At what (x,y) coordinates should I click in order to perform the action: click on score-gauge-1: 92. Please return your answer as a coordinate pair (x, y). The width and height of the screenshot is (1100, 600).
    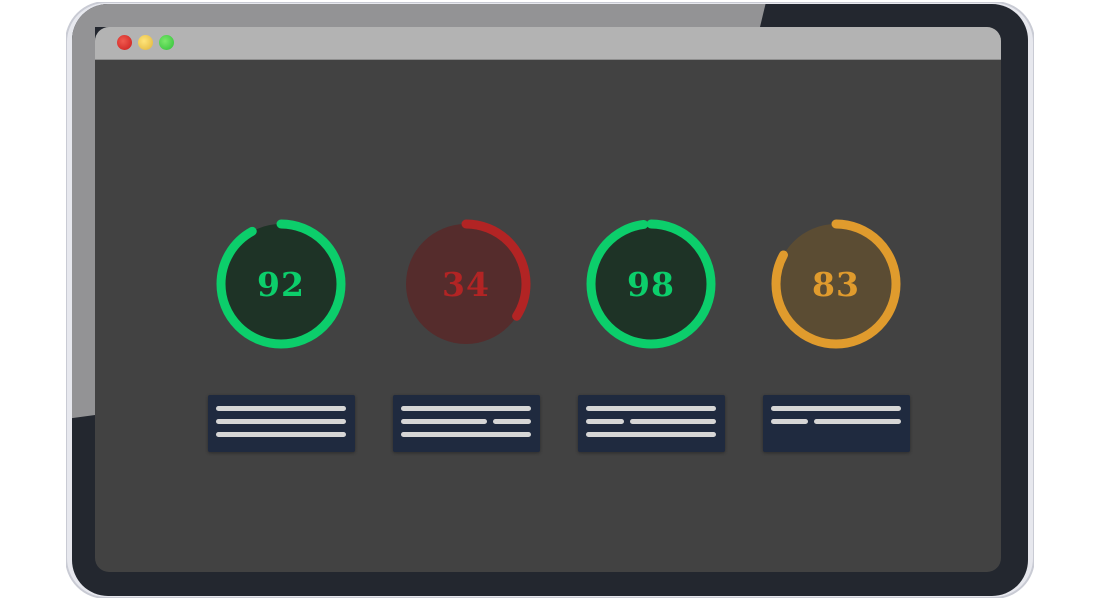
    Looking at the image, I should click on (281, 284).